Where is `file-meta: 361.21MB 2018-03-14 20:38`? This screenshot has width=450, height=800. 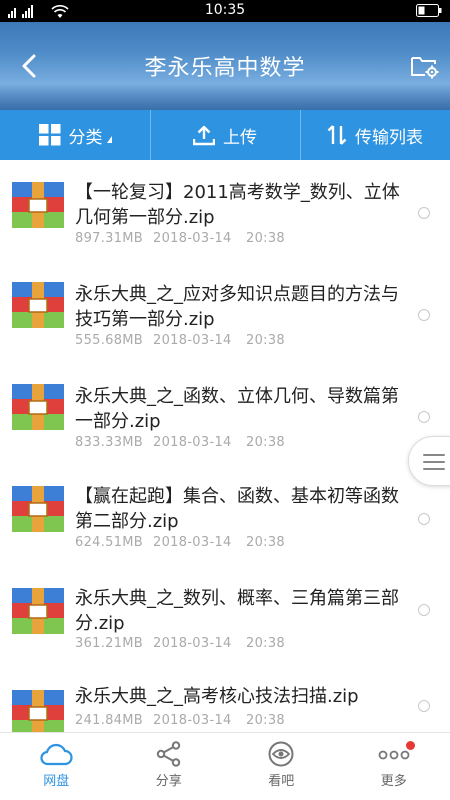
file-meta: 361.21MB 2018-03-14 20:38 is located at coordinates (180, 643).